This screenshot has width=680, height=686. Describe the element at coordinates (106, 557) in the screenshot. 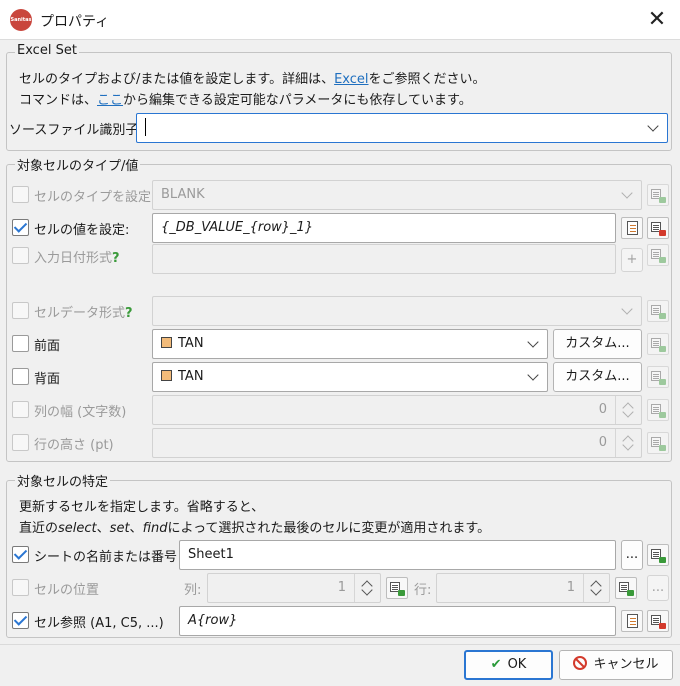

I see `sheet-label: シートの名前または番号` at that location.